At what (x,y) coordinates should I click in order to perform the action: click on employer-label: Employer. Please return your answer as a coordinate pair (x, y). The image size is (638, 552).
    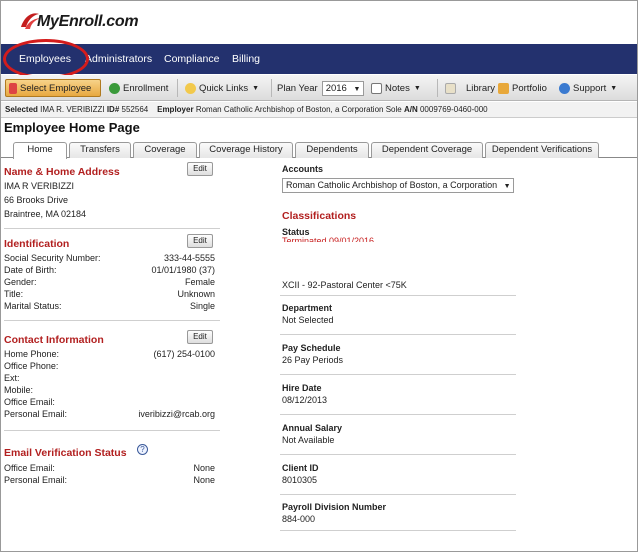
    Looking at the image, I should click on (175, 109).